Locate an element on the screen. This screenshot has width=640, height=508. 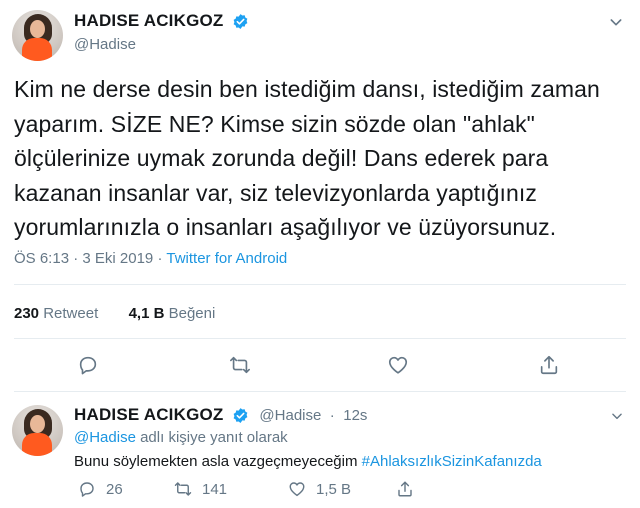
tweet-source-link: Twitter for Android is located at coordinates (226, 258).